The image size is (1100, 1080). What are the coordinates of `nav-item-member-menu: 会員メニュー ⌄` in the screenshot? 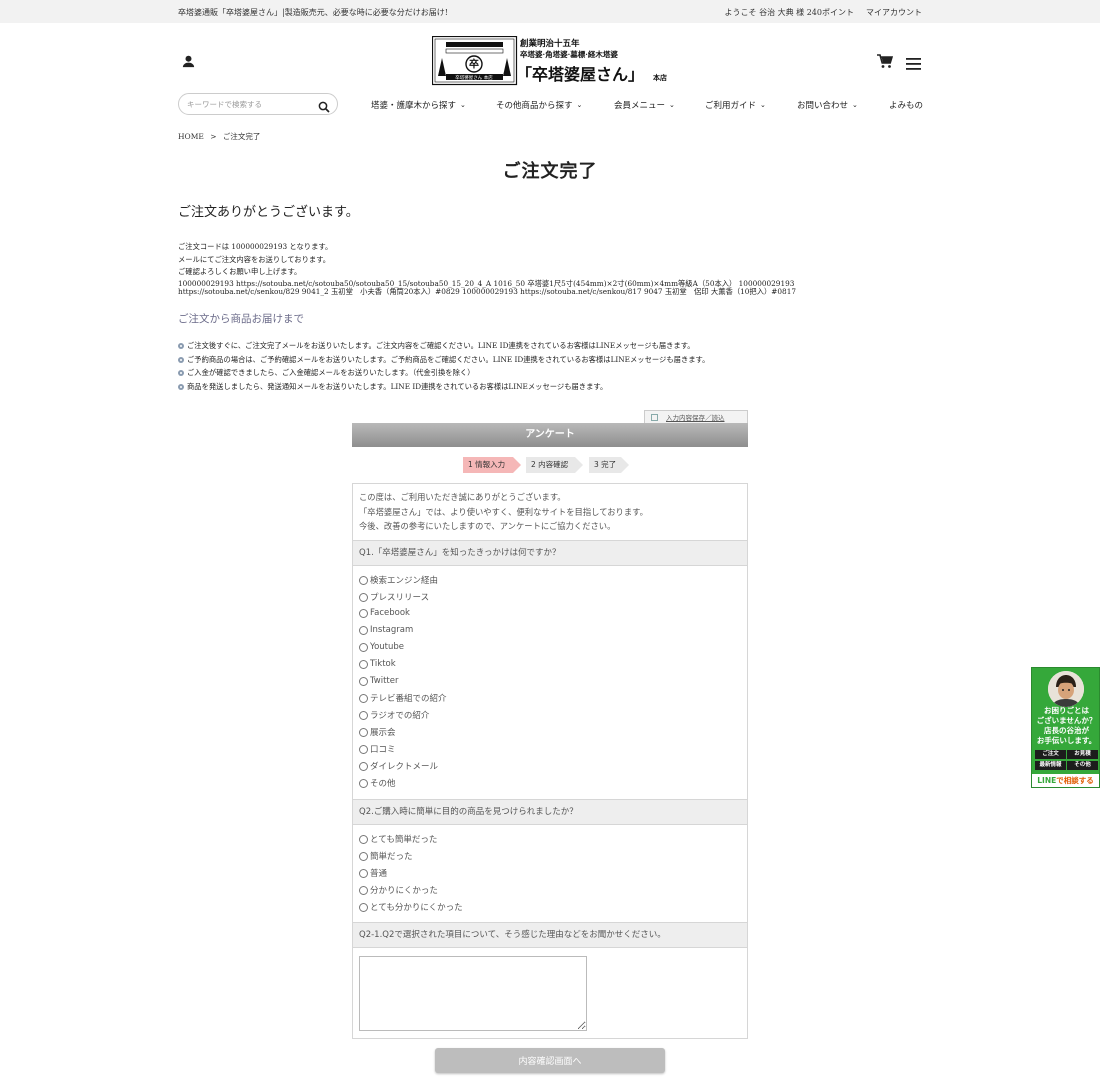 It's located at (644, 105).